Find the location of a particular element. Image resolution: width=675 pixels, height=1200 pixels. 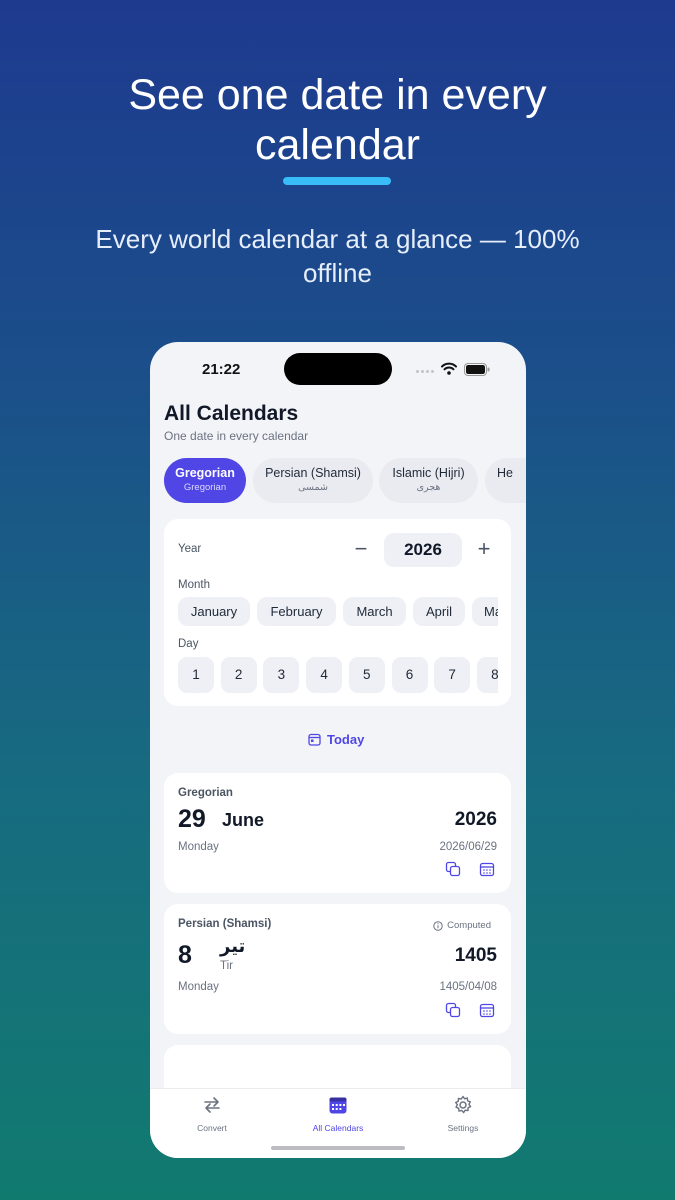

tab-hebrew: He is located at coordinates (505, 480).